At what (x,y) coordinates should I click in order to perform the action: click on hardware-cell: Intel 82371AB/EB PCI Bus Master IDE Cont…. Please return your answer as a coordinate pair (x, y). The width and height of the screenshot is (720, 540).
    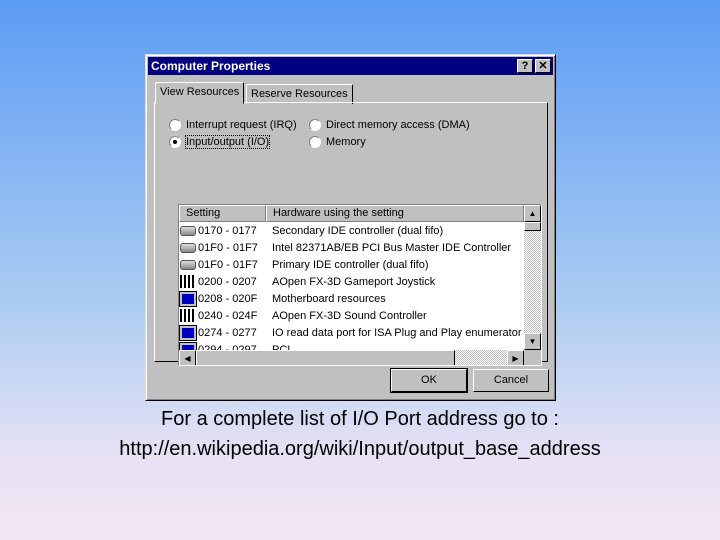
    Looking at the image, I should click on (392, 247).